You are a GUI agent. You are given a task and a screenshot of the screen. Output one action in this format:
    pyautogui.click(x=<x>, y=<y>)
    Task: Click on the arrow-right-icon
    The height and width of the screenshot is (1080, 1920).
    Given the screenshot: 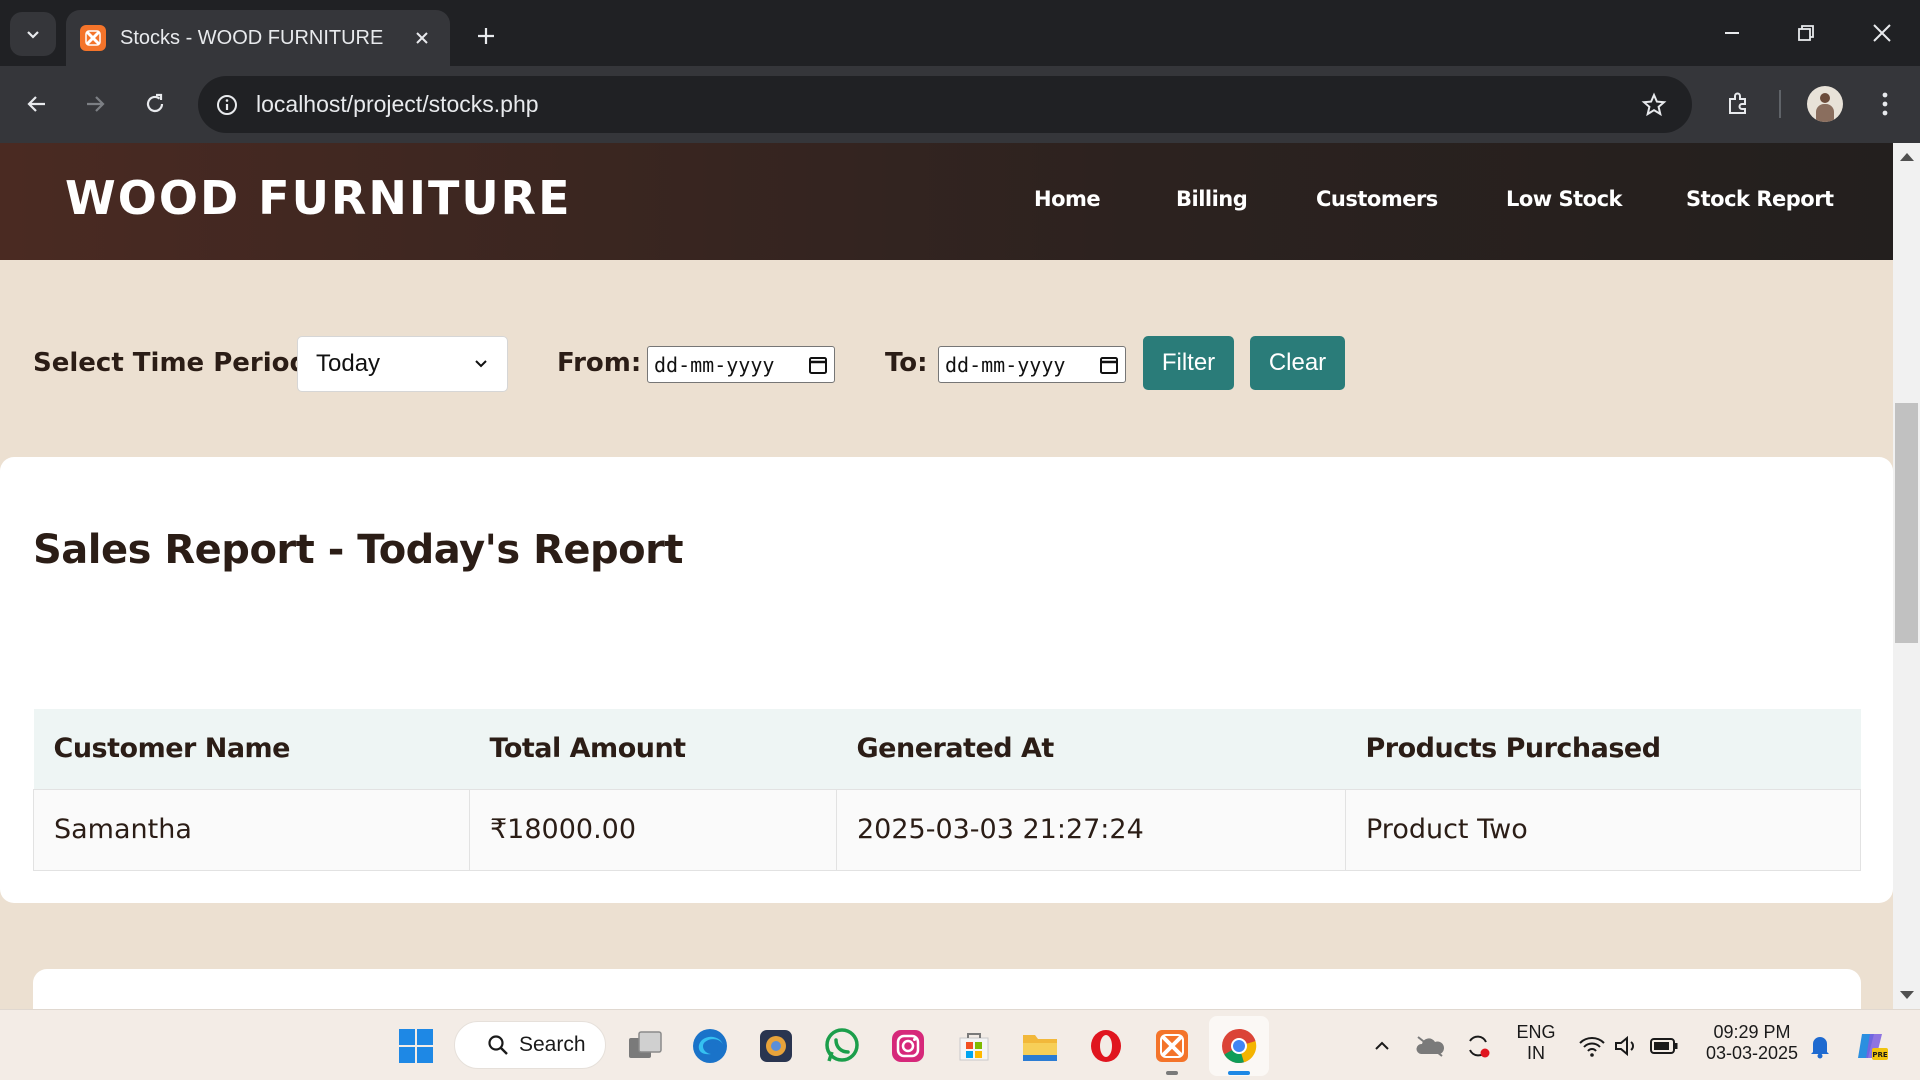 What is the action you would take?
    pyautogui.click(x=96, y=104)
    